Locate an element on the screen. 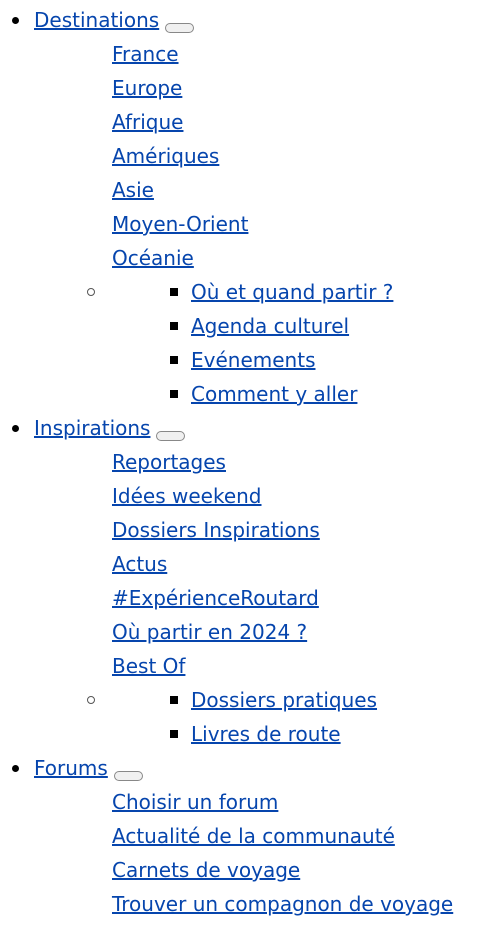  nested-link-comment-y-aller: Comment y aller is located at coordinates (274, 394).